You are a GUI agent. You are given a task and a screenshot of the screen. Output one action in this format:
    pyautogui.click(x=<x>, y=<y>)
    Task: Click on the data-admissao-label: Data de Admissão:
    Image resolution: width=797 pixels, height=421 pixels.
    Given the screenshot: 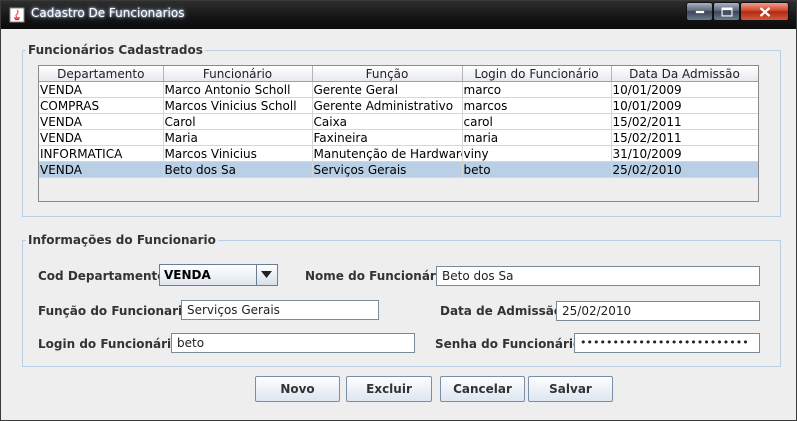 What is the action you would take?
    pyautogui.click(x=503, y=311)
    